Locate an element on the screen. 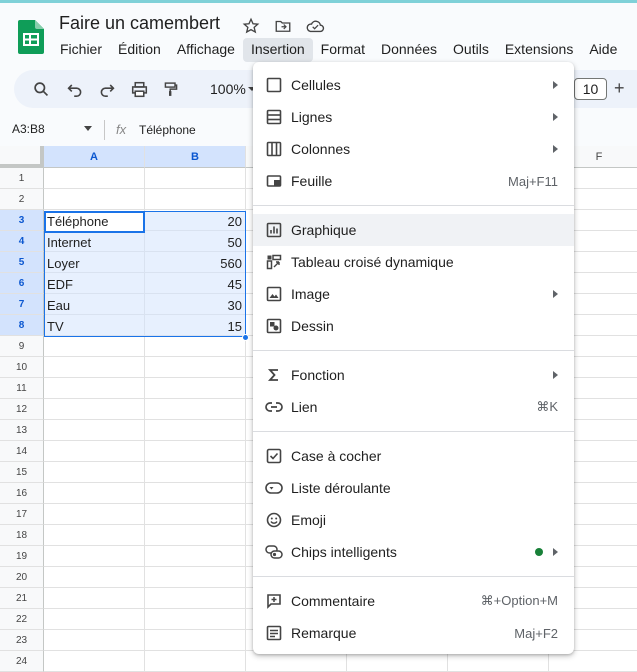 The height and width of the screenshot is (672, 637). row-header-18: 18 is located at coordinates (22, 535).